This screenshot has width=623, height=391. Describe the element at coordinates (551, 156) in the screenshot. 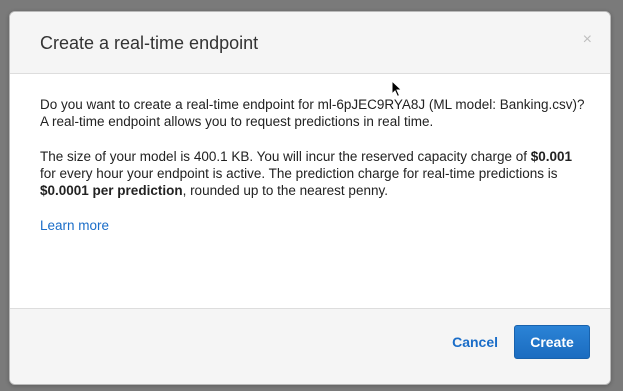

I see `hourly-price: $0.001` at that location.